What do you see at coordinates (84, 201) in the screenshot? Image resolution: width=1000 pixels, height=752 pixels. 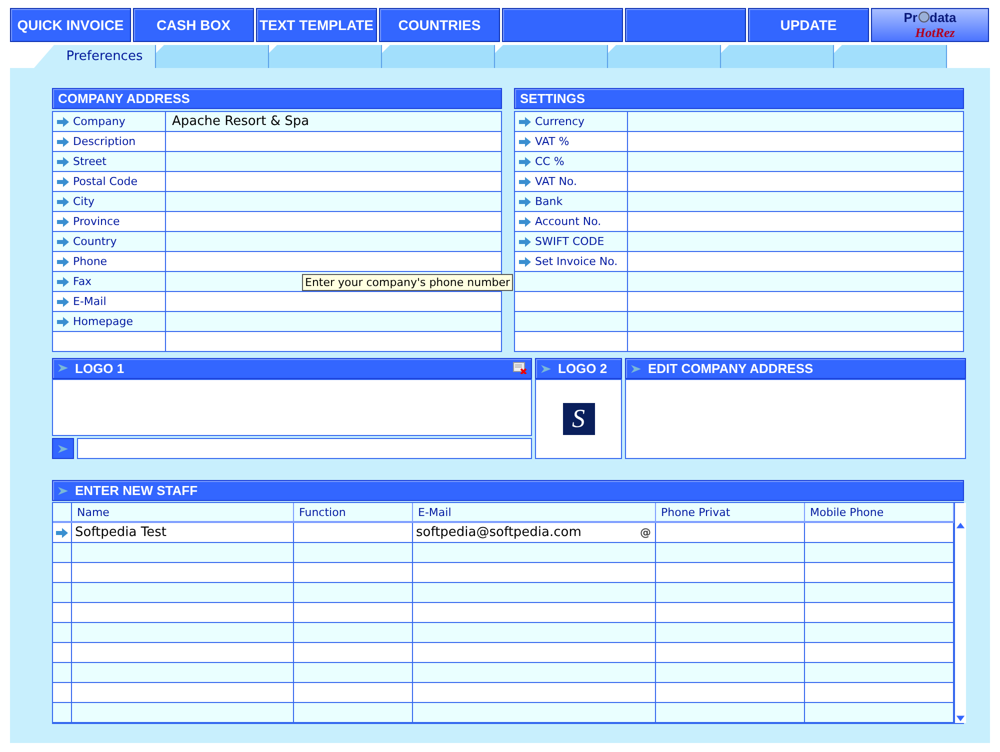 I see `field-label: City` at bounding box center [84, 201].